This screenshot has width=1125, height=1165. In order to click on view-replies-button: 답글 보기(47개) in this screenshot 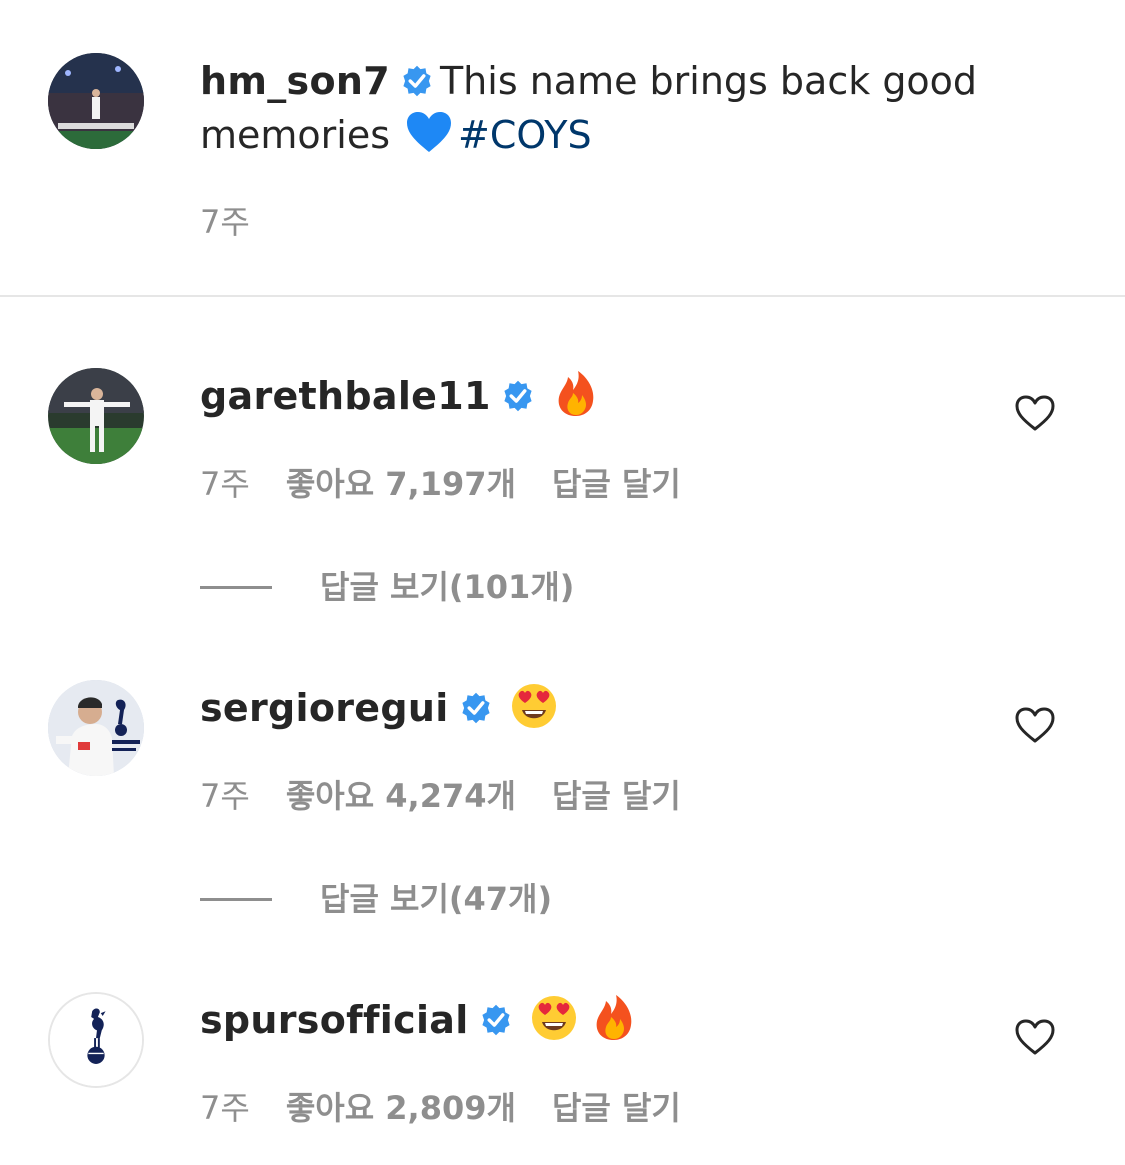, I will do `click(376, 899)`.